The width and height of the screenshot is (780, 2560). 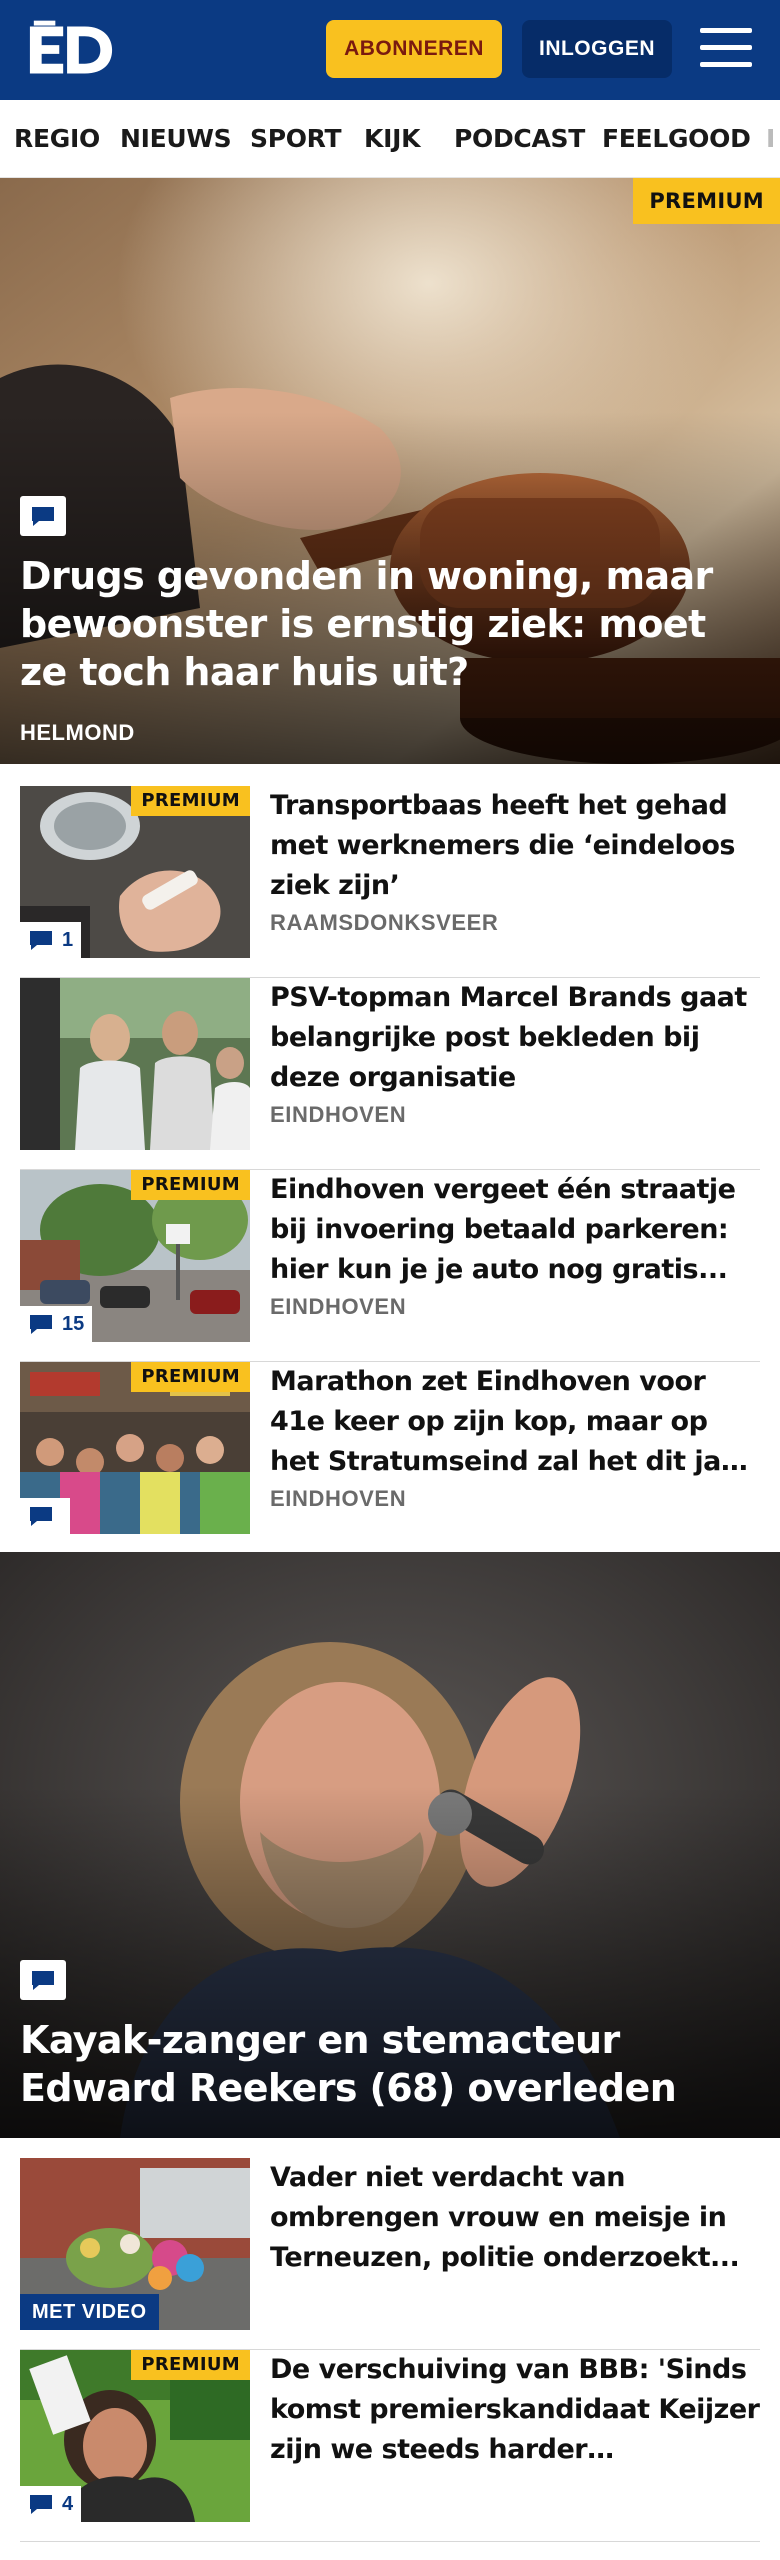 I want to click on nav-item-feelgood: FEELGOOD, so click(x=676, y=139).